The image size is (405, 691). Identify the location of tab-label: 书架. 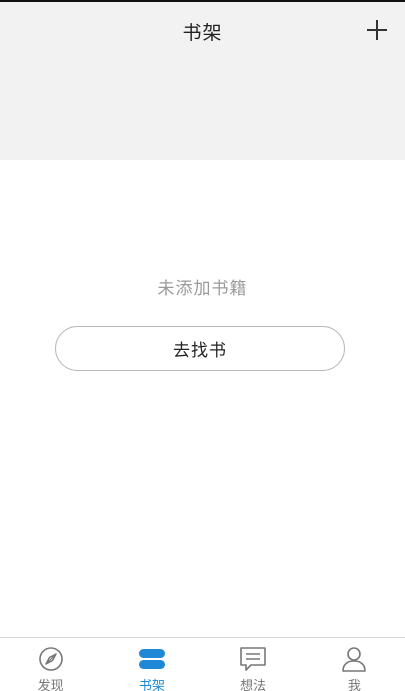
(151, 685).